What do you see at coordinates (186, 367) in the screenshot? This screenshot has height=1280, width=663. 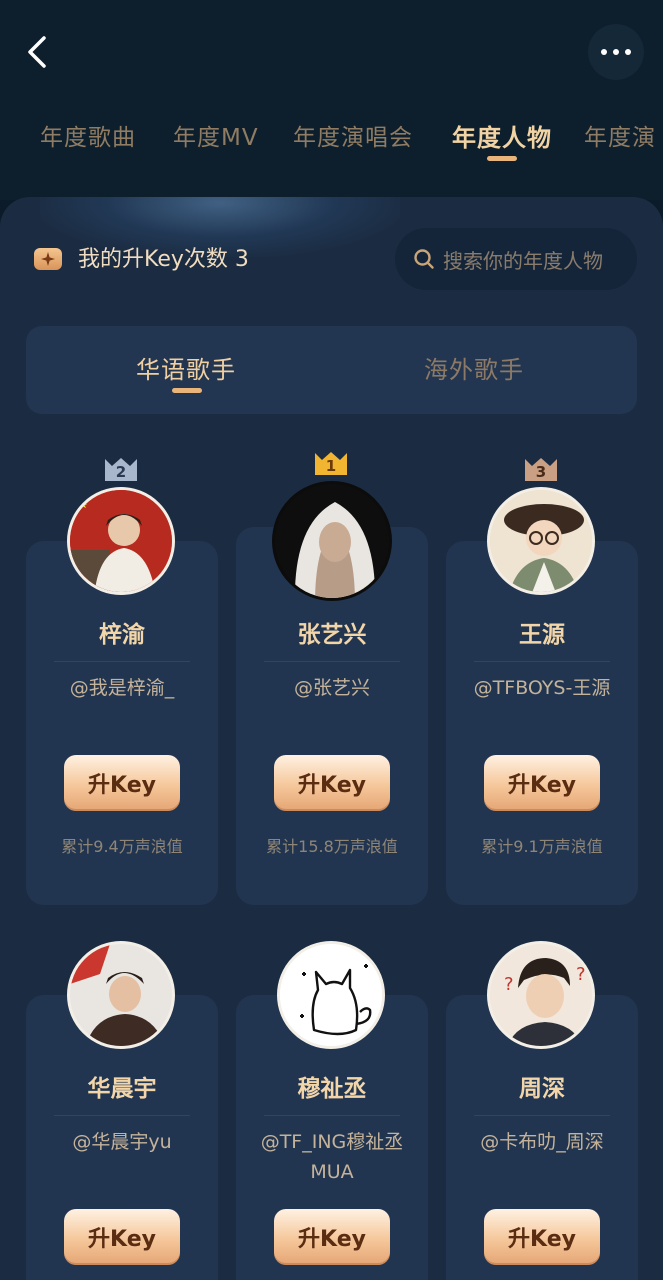 I see `segment-chinese-singers: 华语歌手` at bounding box center [186, 367].